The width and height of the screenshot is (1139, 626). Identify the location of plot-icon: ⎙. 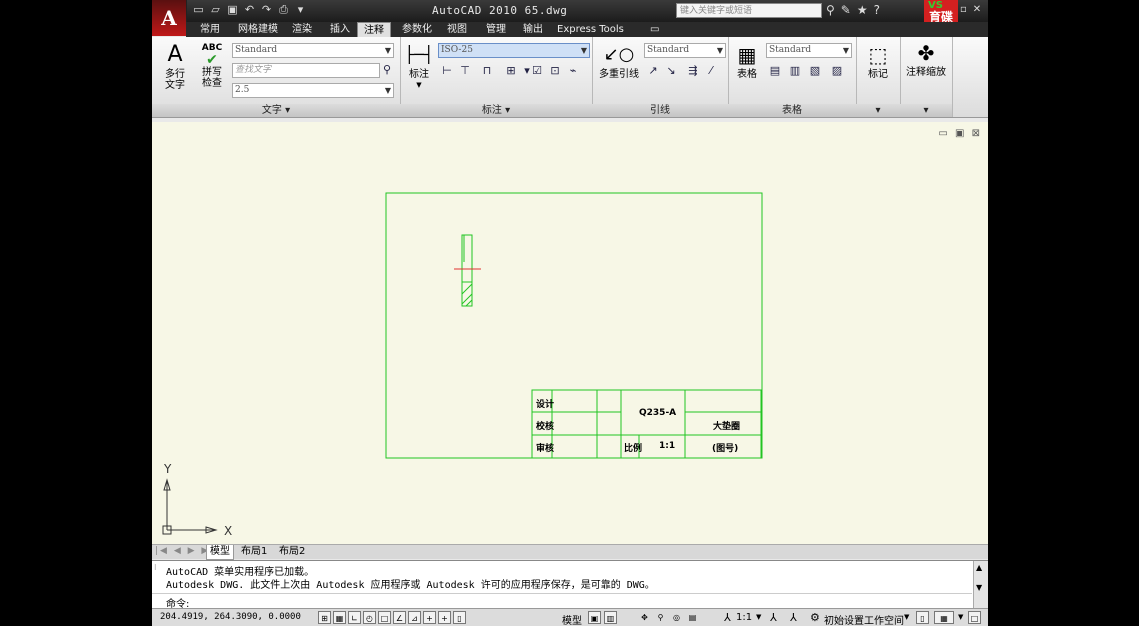
(283, 10).